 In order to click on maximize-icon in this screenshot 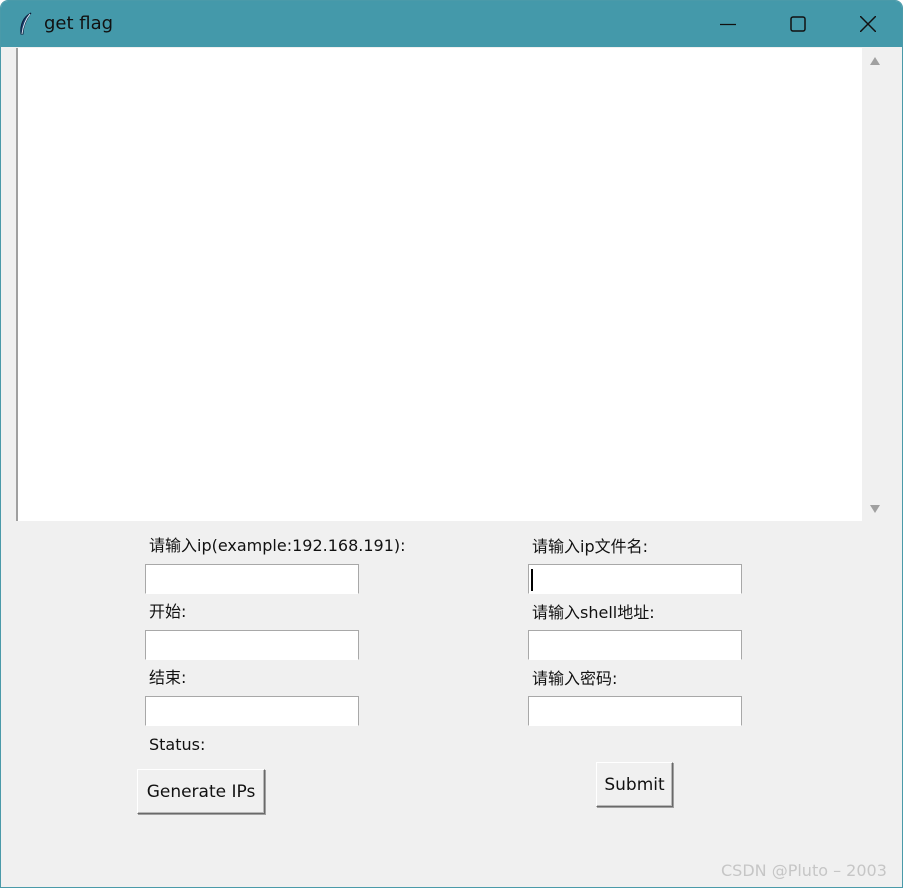, I will do `click(798, 24)`.